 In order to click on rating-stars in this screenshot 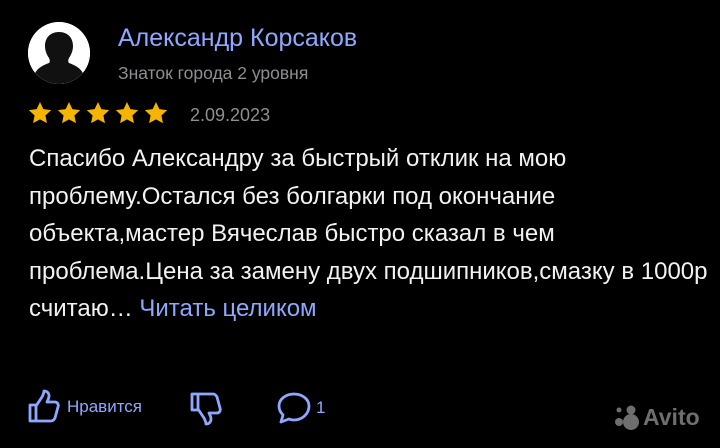, I will do `click(98, 113)`.